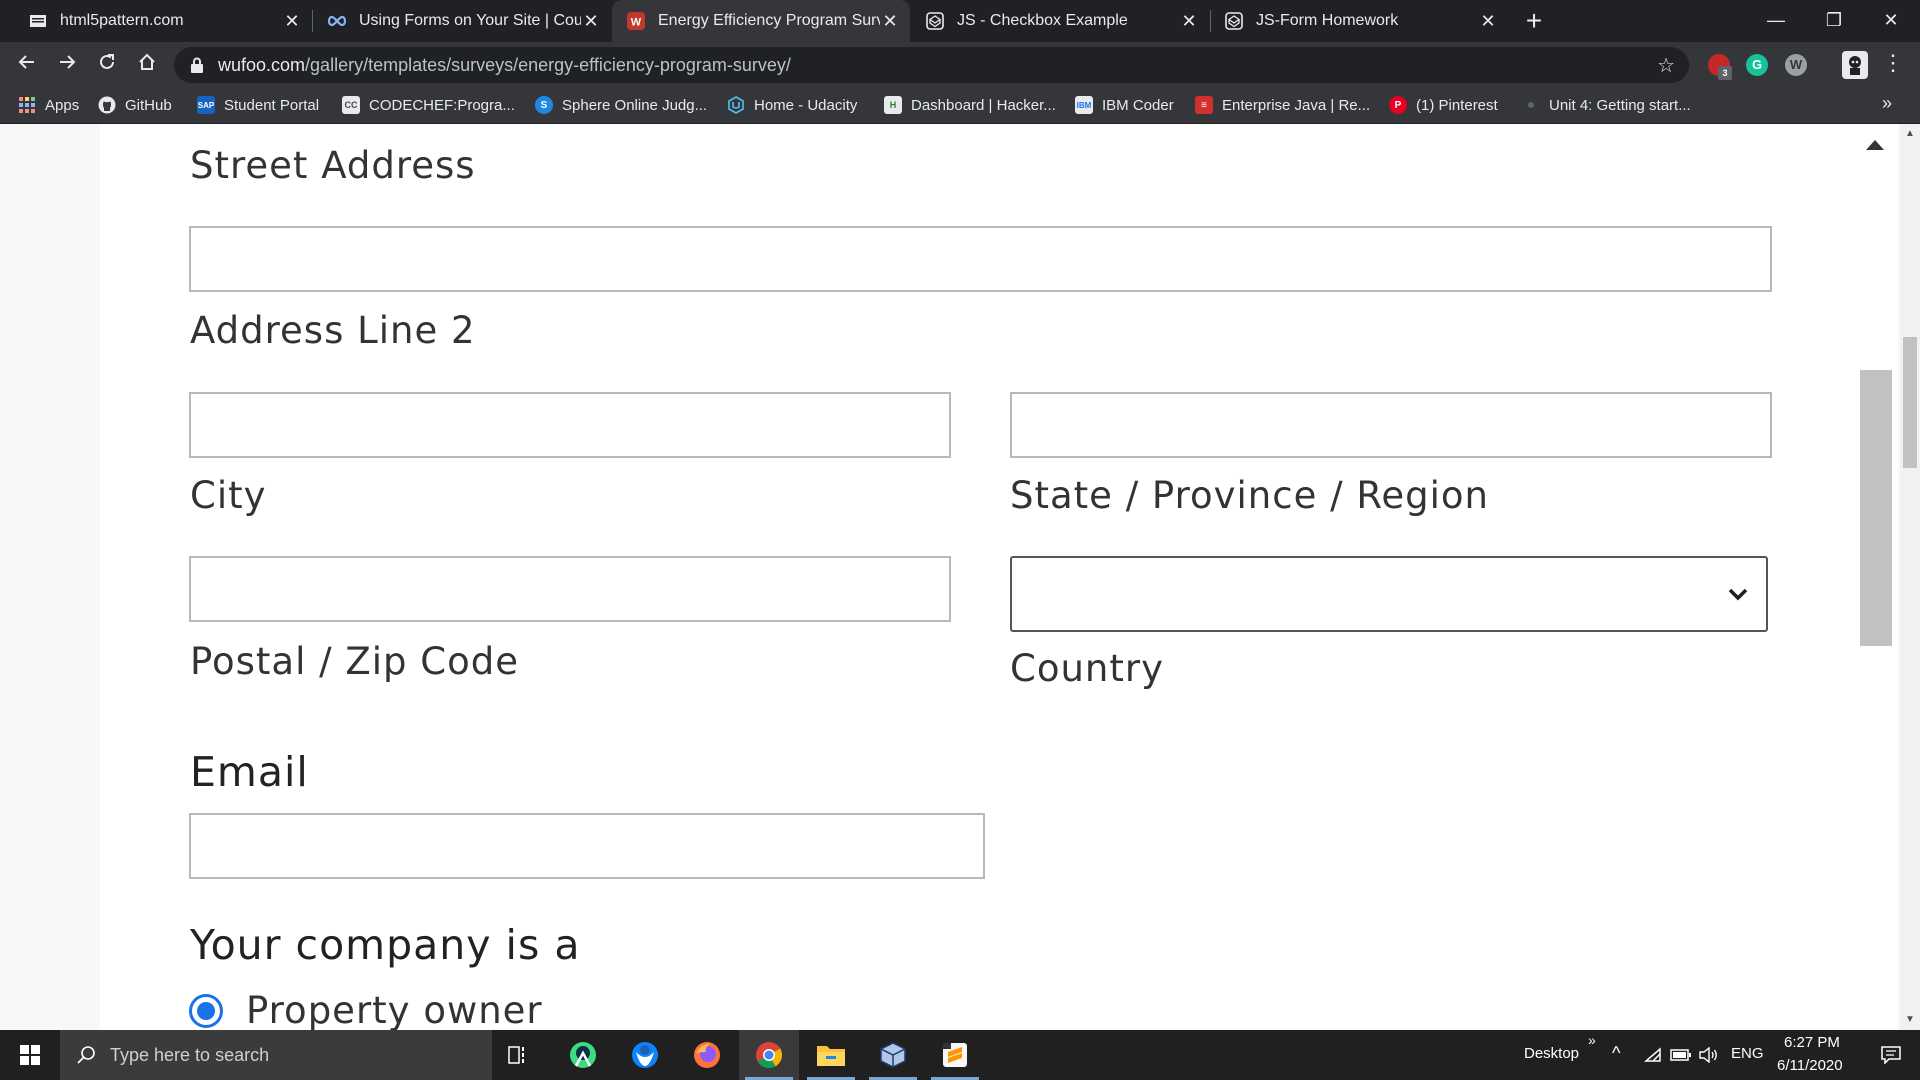 This screenshot has width=1920, height=1080. Describe the element at coordinates (1616, 1053) in the screenshot. I see `tray-overflow-chevron: ^` at that location.